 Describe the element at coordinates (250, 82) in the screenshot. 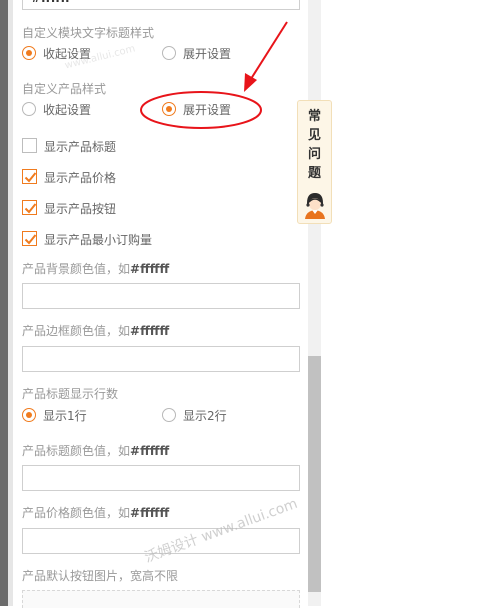

I see `annotation-arrowhead` at that location.